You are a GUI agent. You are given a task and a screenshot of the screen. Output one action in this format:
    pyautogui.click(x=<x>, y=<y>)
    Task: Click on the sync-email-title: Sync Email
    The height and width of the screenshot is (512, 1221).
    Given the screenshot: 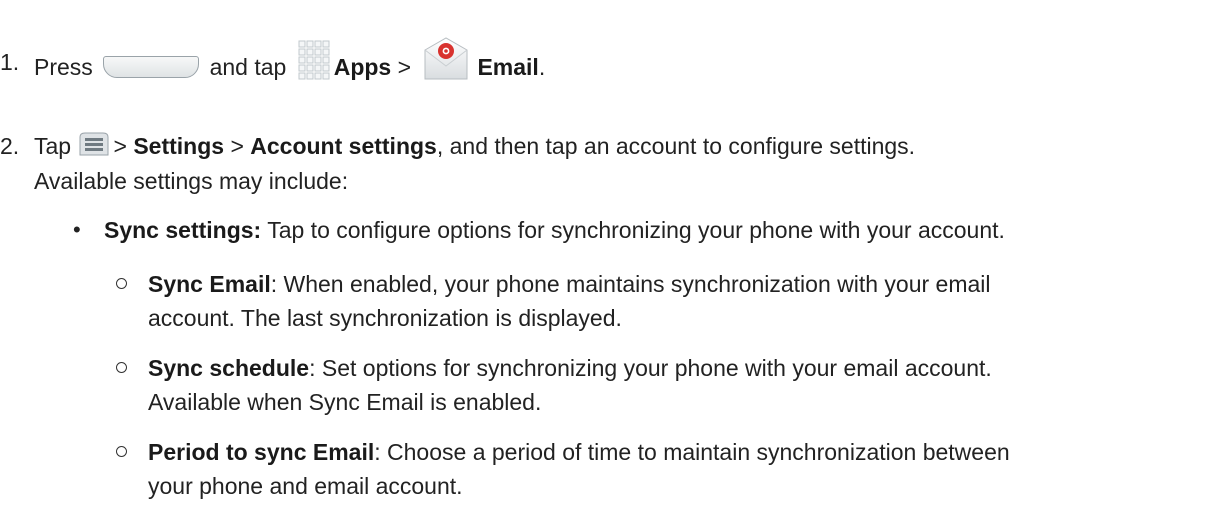 What is the action you would take?
    pyautogui.click(x=209, y=284)
    